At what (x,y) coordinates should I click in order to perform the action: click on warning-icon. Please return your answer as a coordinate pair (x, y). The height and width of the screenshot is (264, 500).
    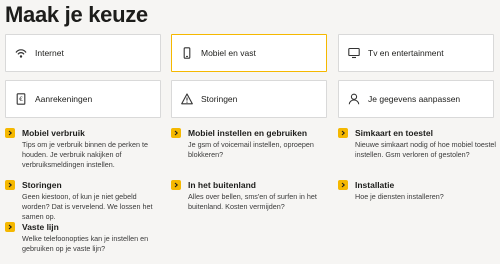
    Looking at the image, I should click on (187, 99).